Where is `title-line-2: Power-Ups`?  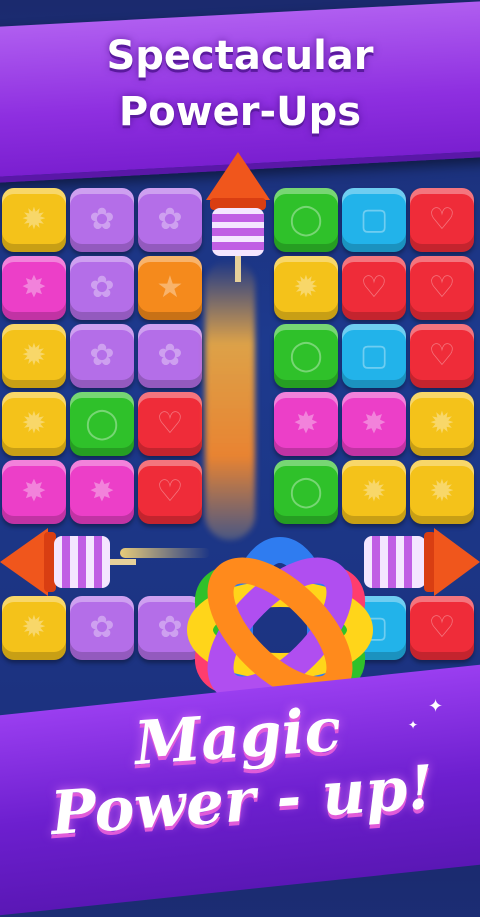 title-line-2: Power-Ups is located at coordinates (240, 112).